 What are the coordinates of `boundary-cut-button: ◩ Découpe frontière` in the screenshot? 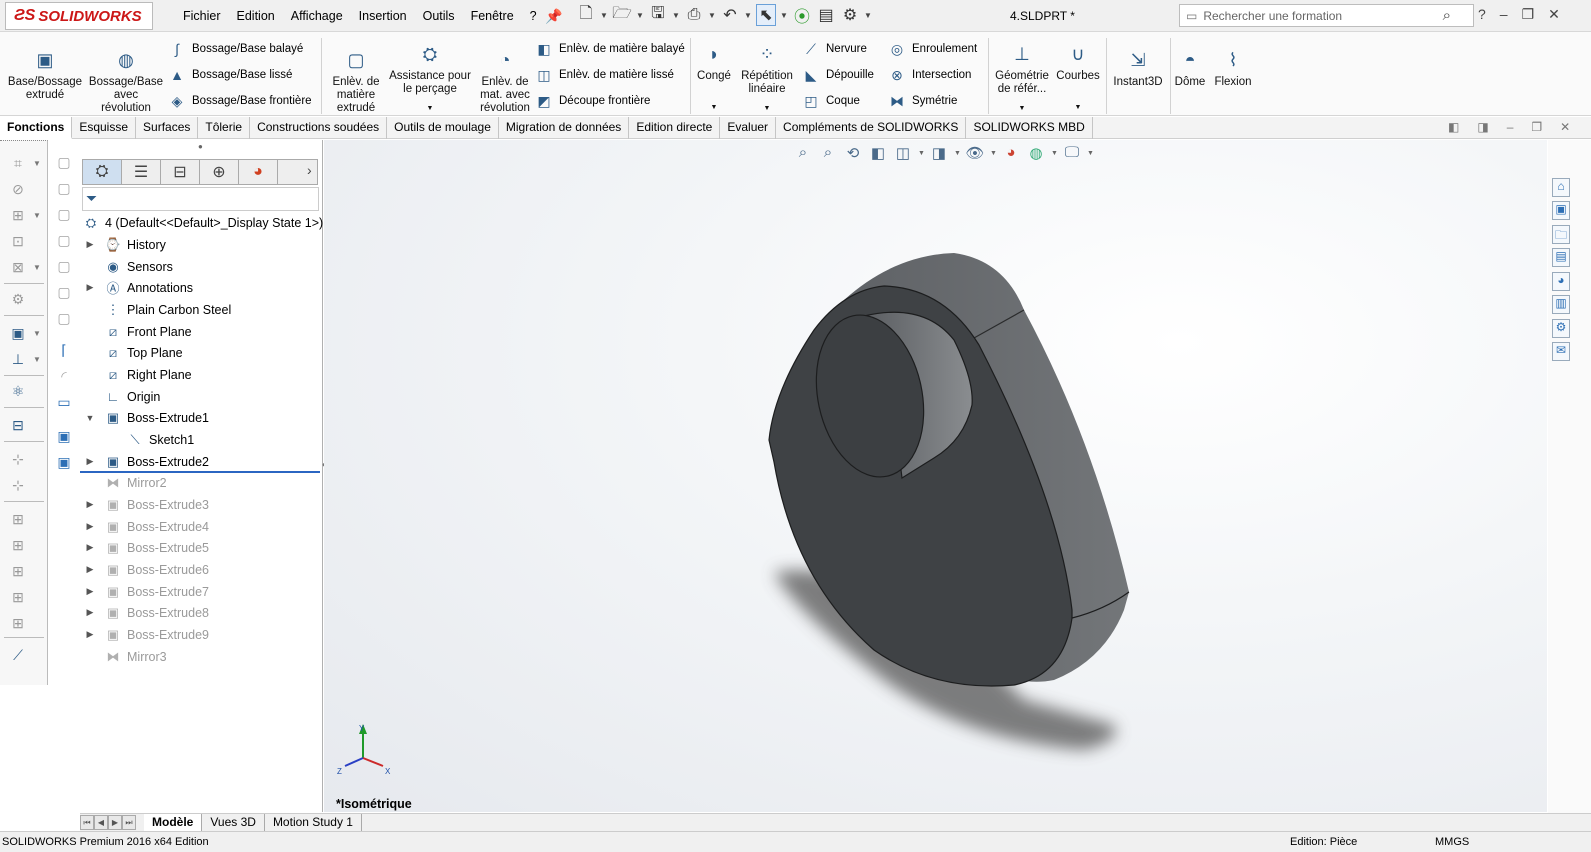 It's located at (592, 101).